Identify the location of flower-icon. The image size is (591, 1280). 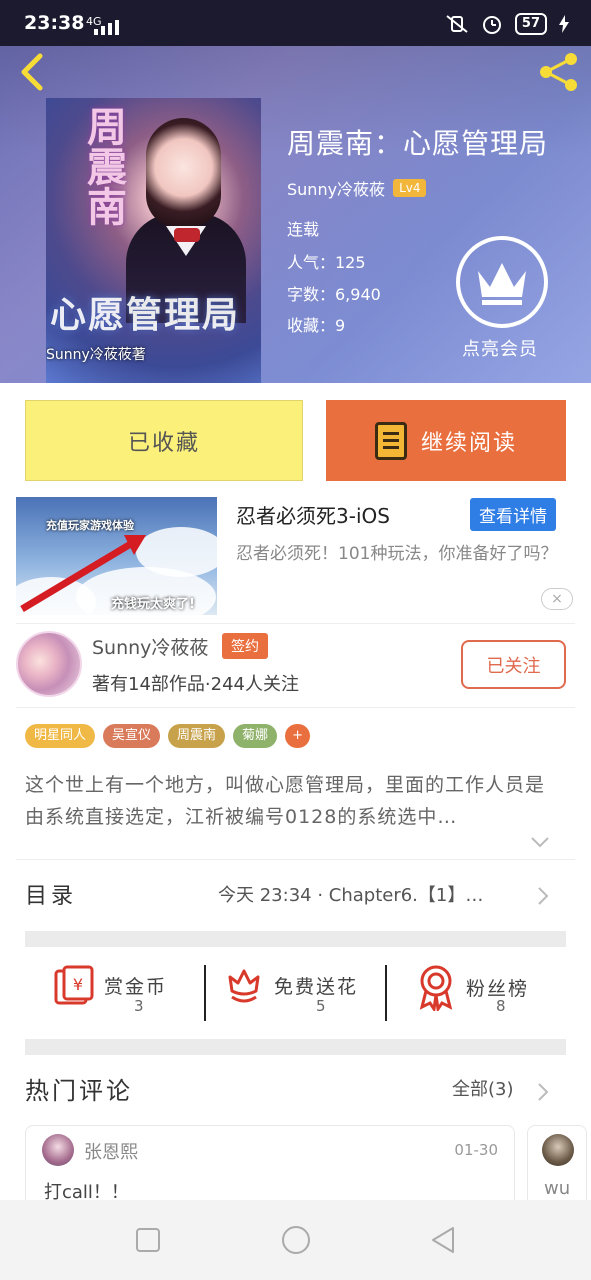
(244, 986).